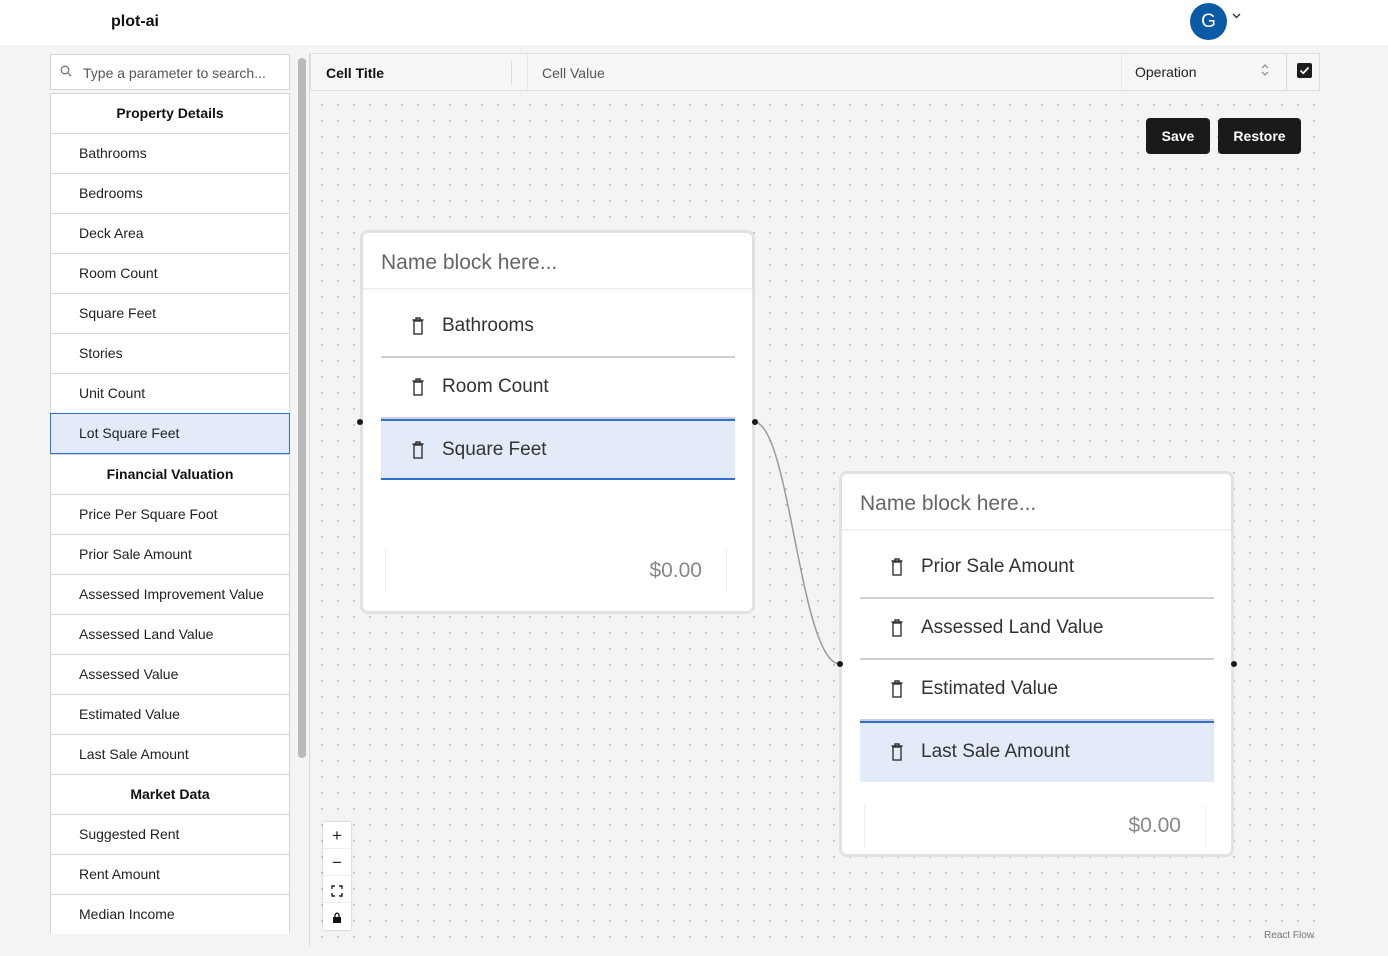 The width and height of the screenshot is (1388, 956). I want to click on group-header: Financial Valuation, so click(170, 474).